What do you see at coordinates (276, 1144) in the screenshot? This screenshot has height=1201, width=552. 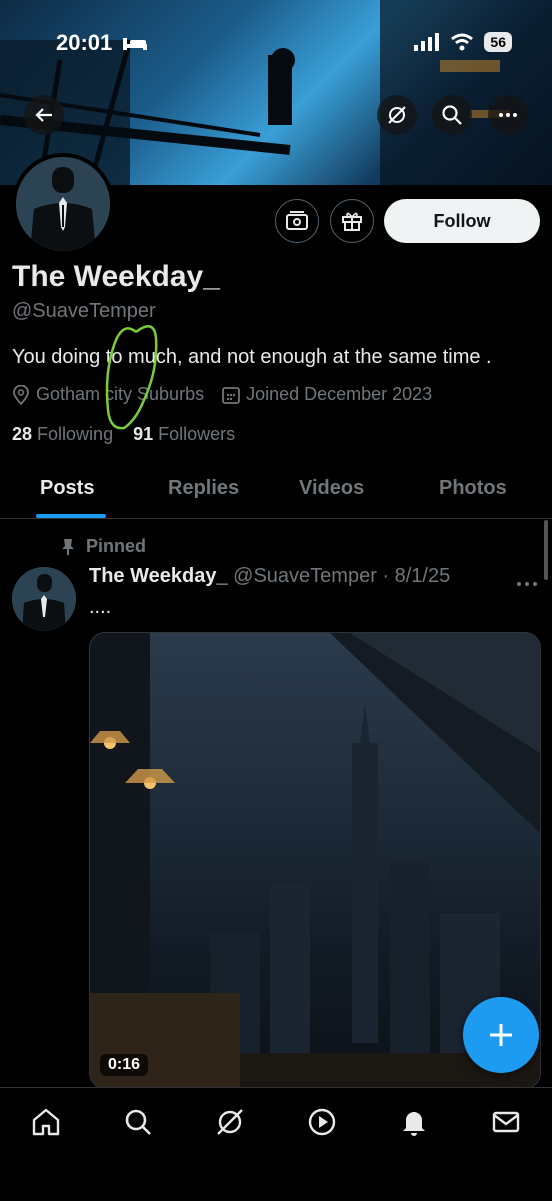 I see `bottom-nav` at bounding box center [276, 1144].